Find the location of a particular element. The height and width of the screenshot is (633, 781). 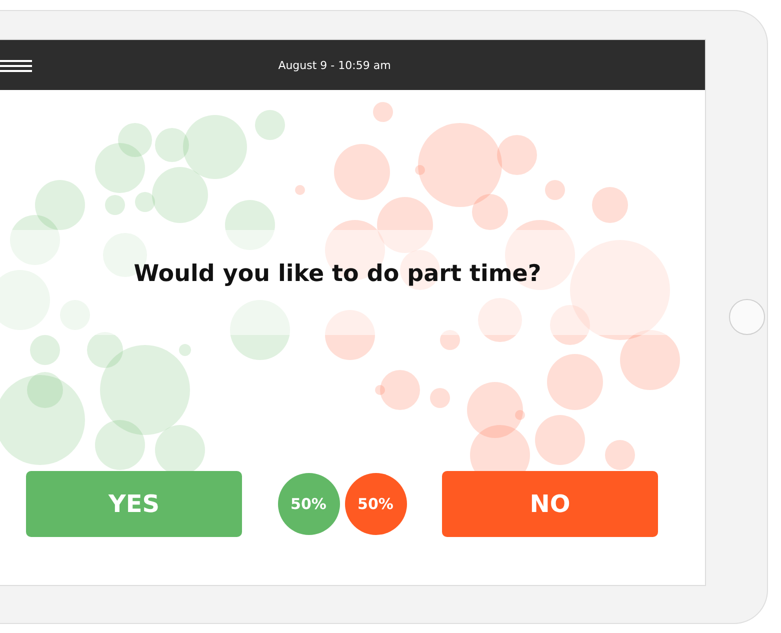

date-time: August 9 - 10:59 am is located at coordinates (334, 65).